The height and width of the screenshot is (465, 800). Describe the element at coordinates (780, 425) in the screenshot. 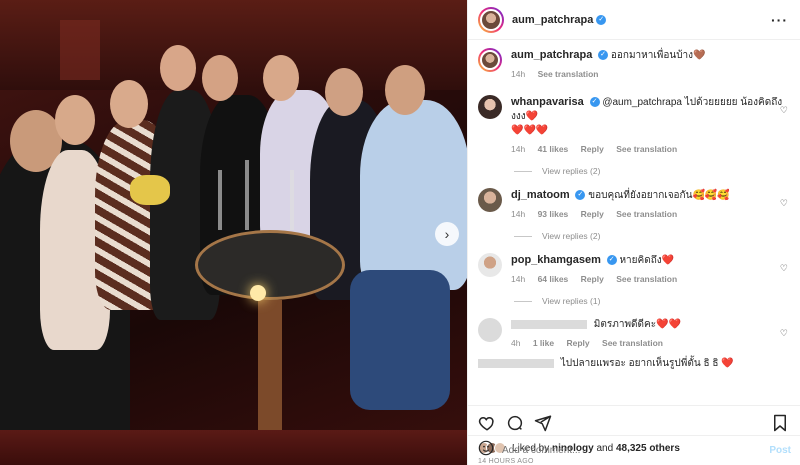

I see `save-bookmark-icon` at that location.